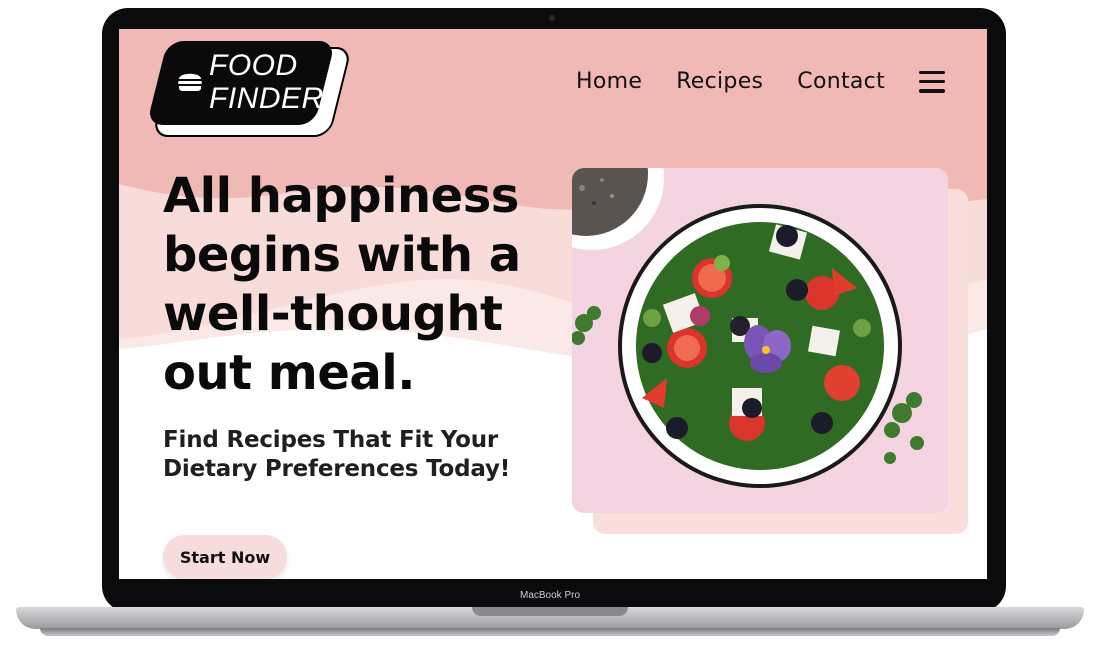 The image size is (1100, 650). I want to click on burger-icon, so click(190, 82).